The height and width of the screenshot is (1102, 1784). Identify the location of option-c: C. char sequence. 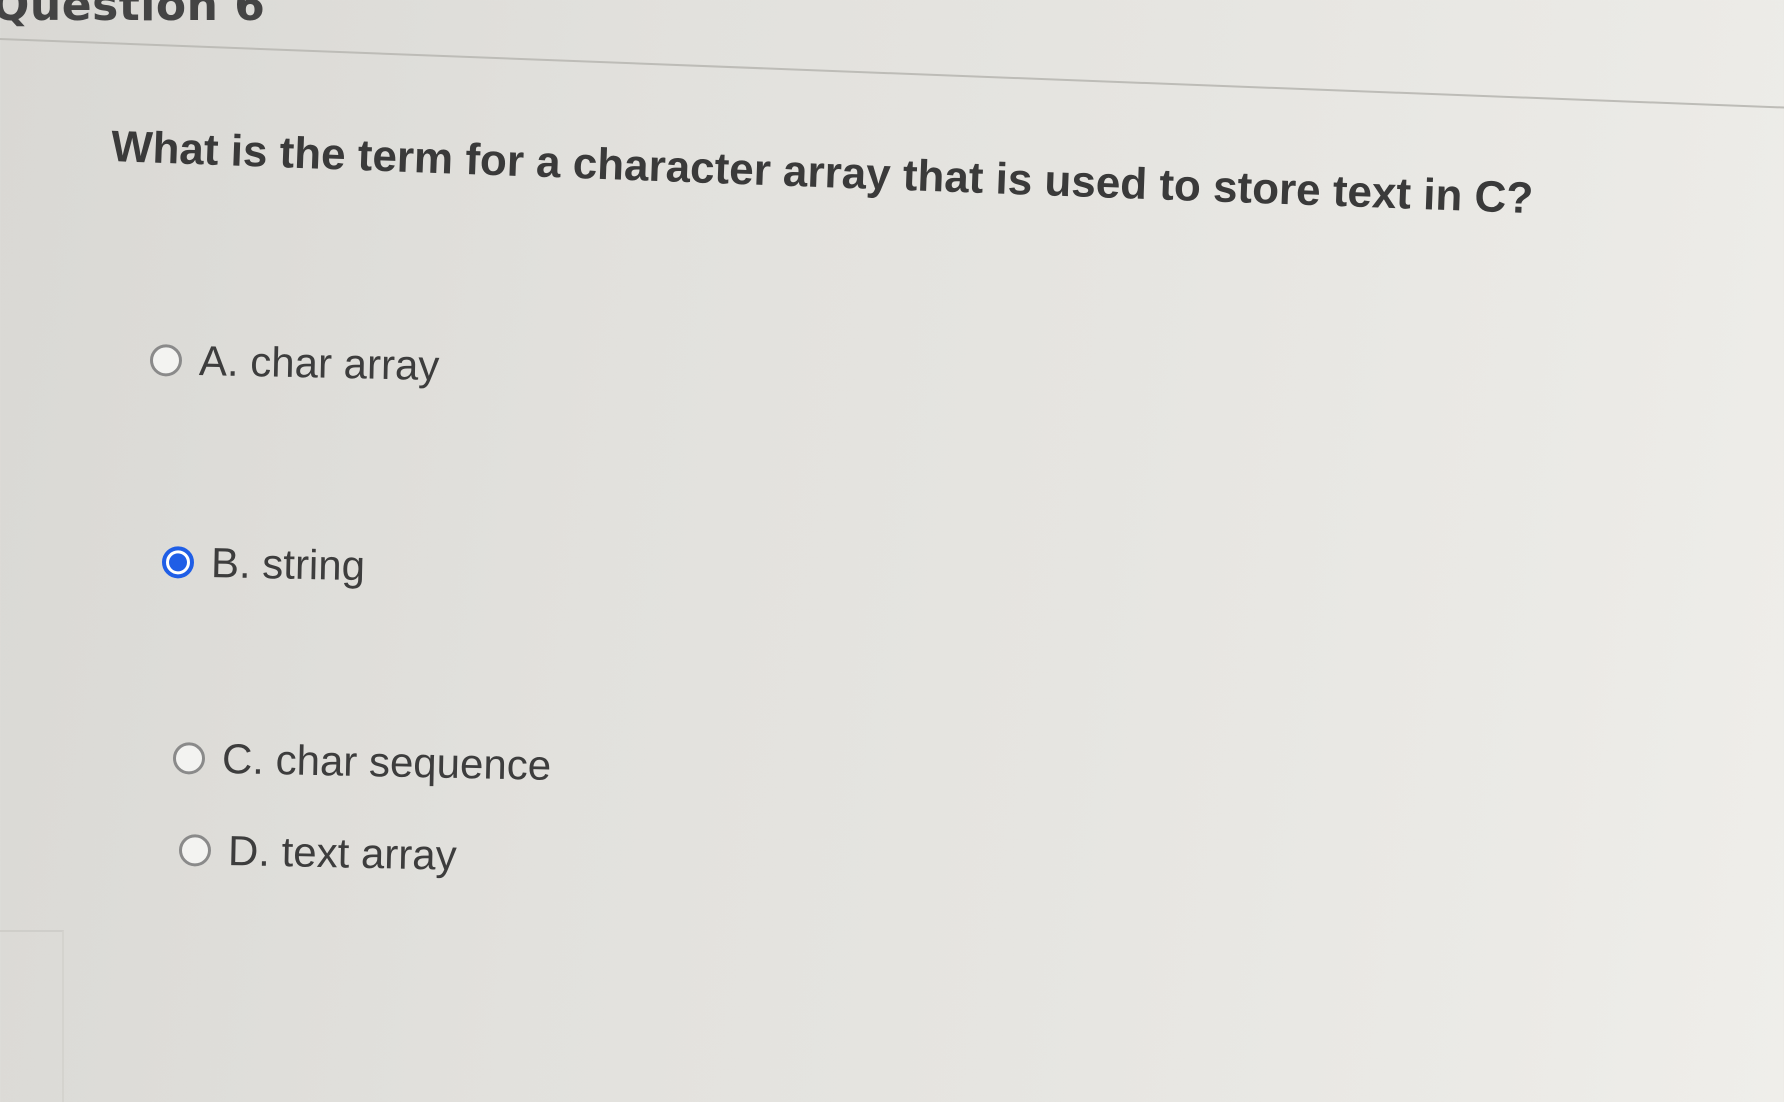
(362, 762).